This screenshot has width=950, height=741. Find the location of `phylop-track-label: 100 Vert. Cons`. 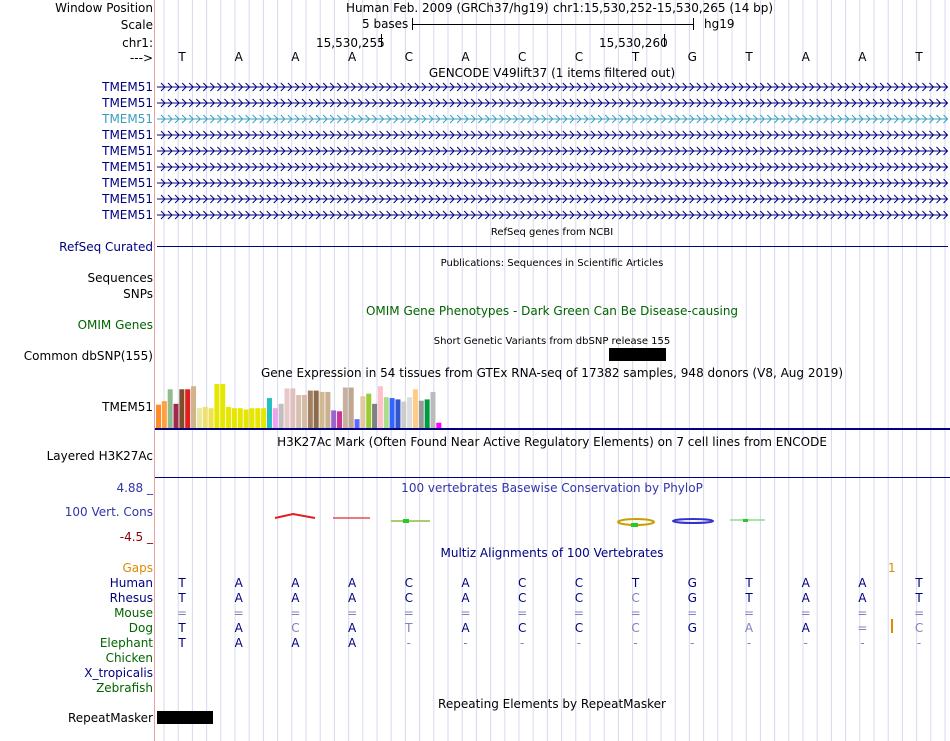

phylop-track-label: 100 Vert. Cons is located at coordinates (109, 512).